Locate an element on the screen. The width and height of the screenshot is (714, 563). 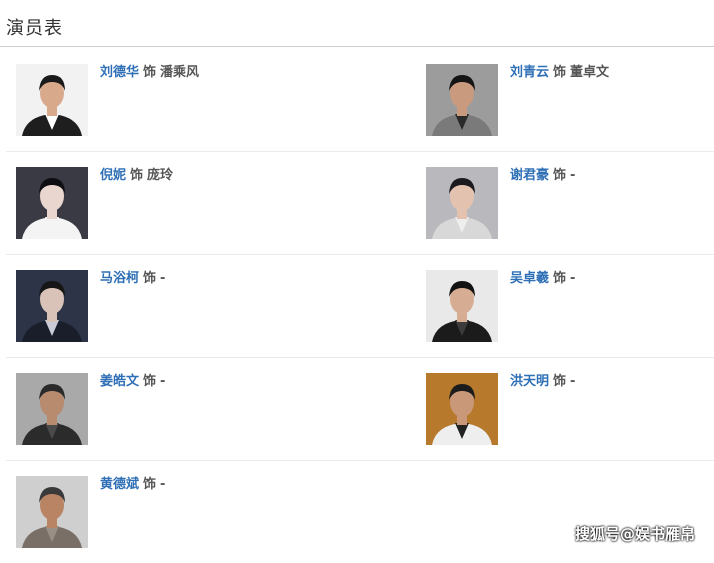
cast-item: 洪天明饰 - is located at coordinates (570, 409).